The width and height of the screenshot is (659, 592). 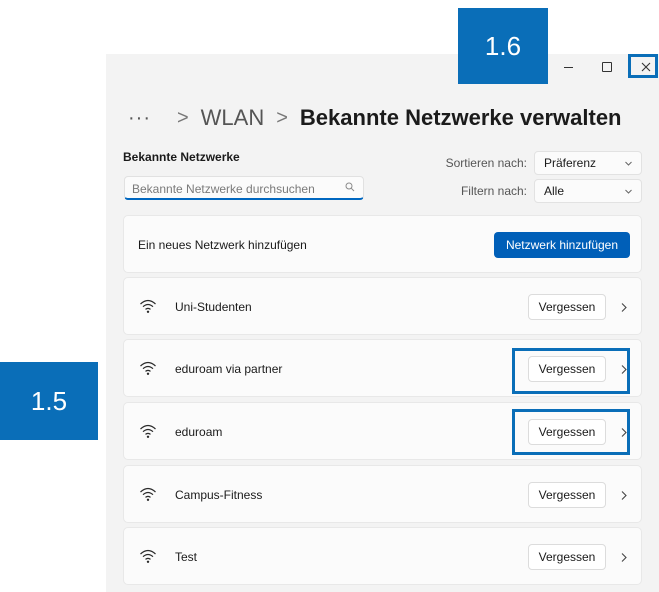 I want to click on search-input, so click(x=234, y=189).